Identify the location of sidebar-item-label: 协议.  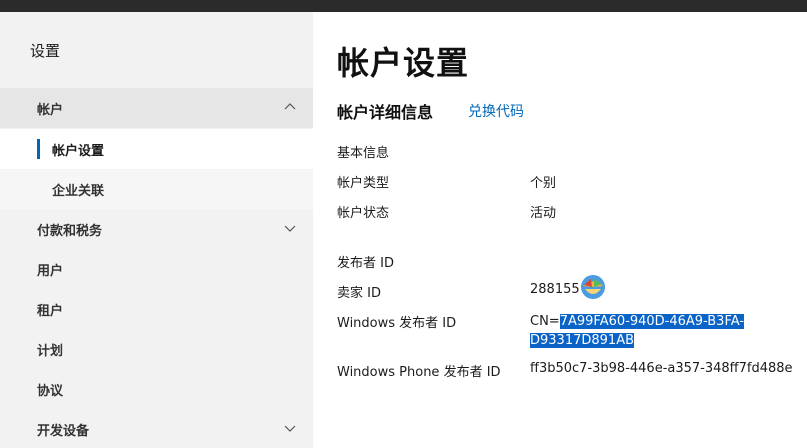
(50, 391).